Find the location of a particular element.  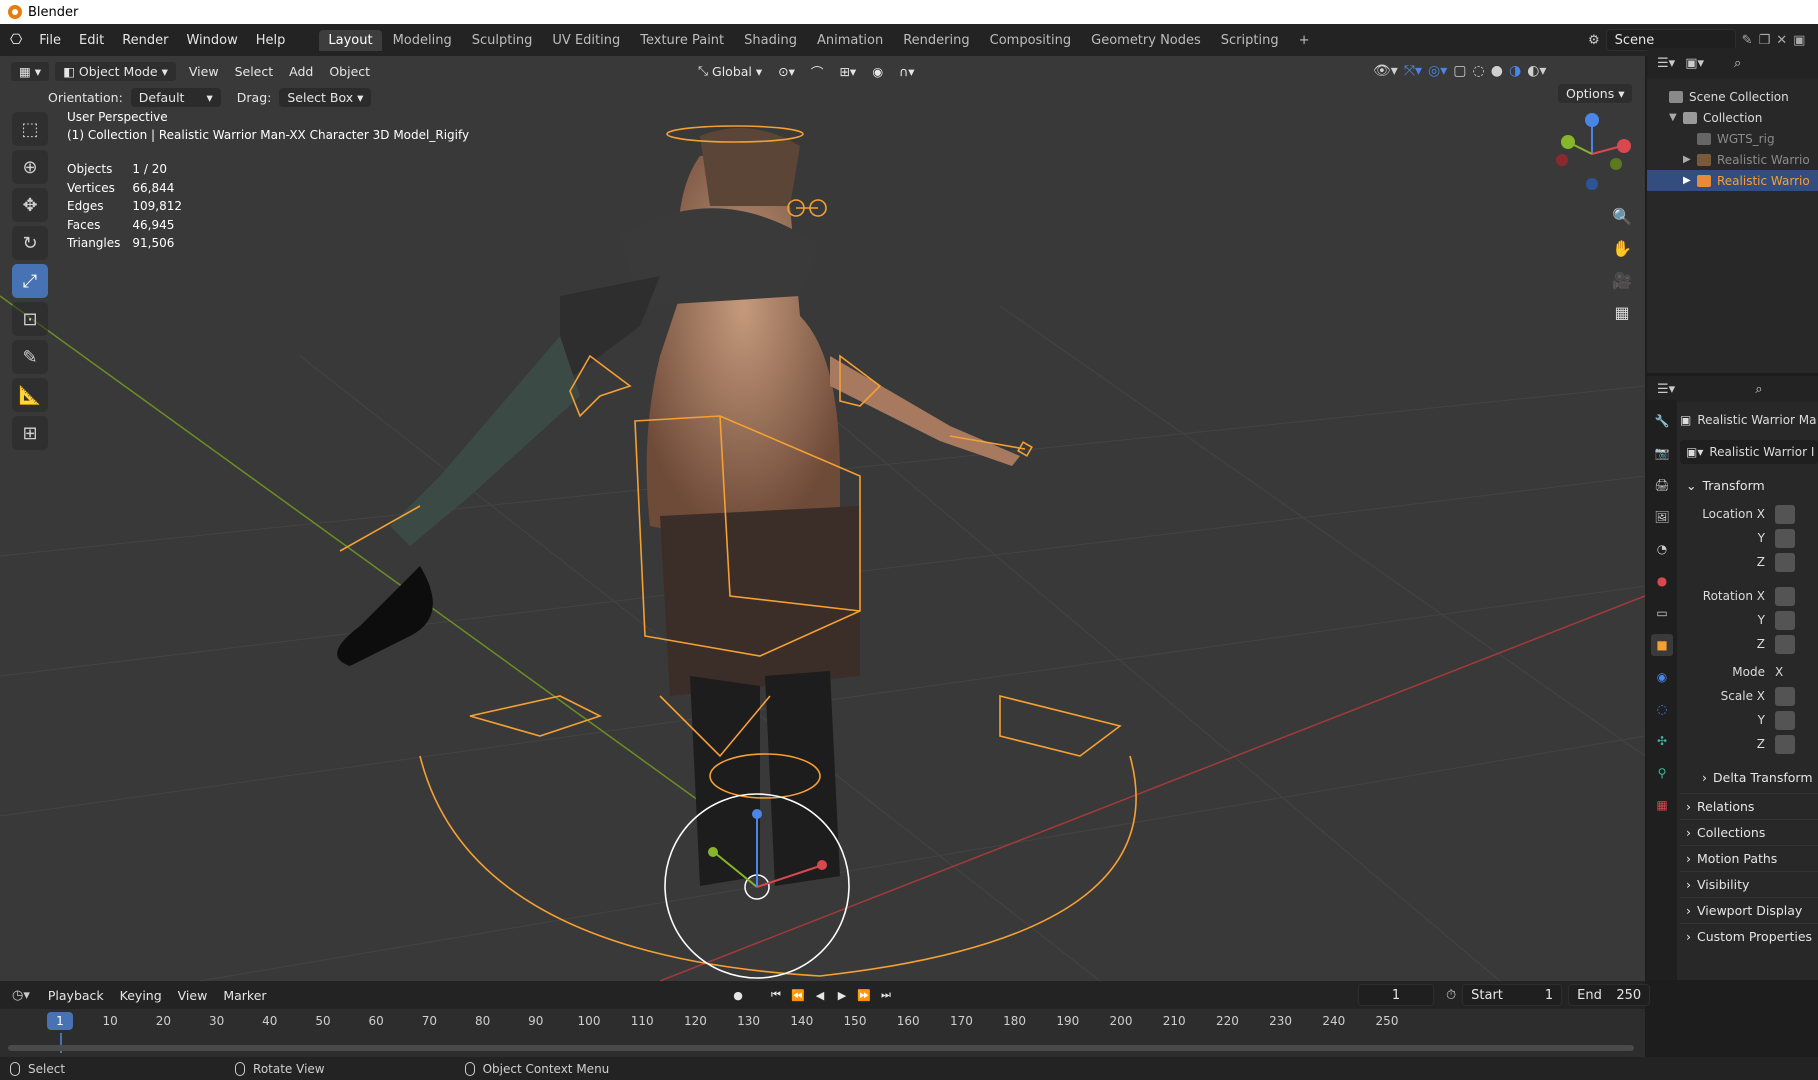

scale-y-field is located at coordinates (1785, 720).